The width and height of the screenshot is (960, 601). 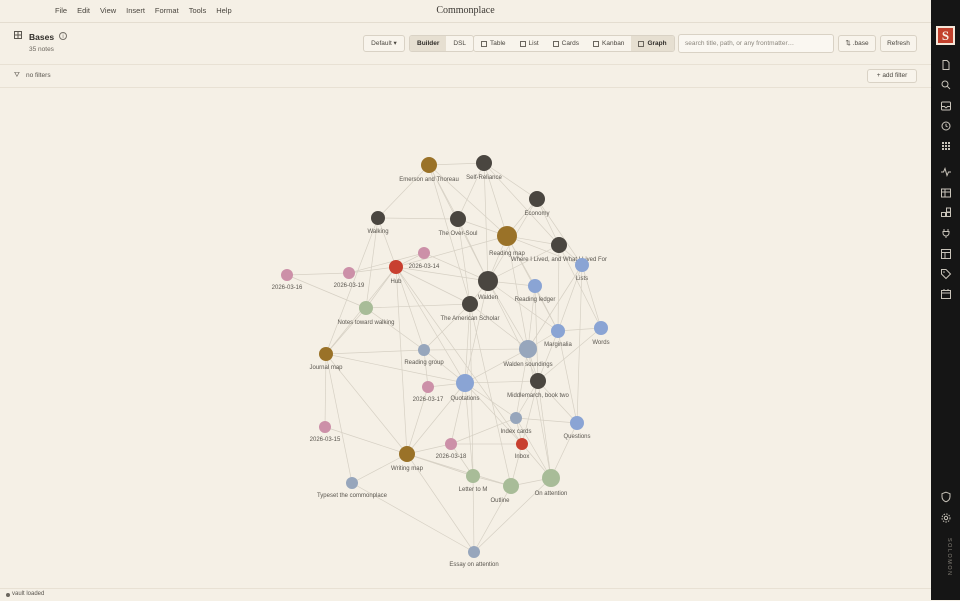 What do you see at coordinates (582, 265) in the screenshot?
I see `node-dot-lists` at bounding box center [582, 265].